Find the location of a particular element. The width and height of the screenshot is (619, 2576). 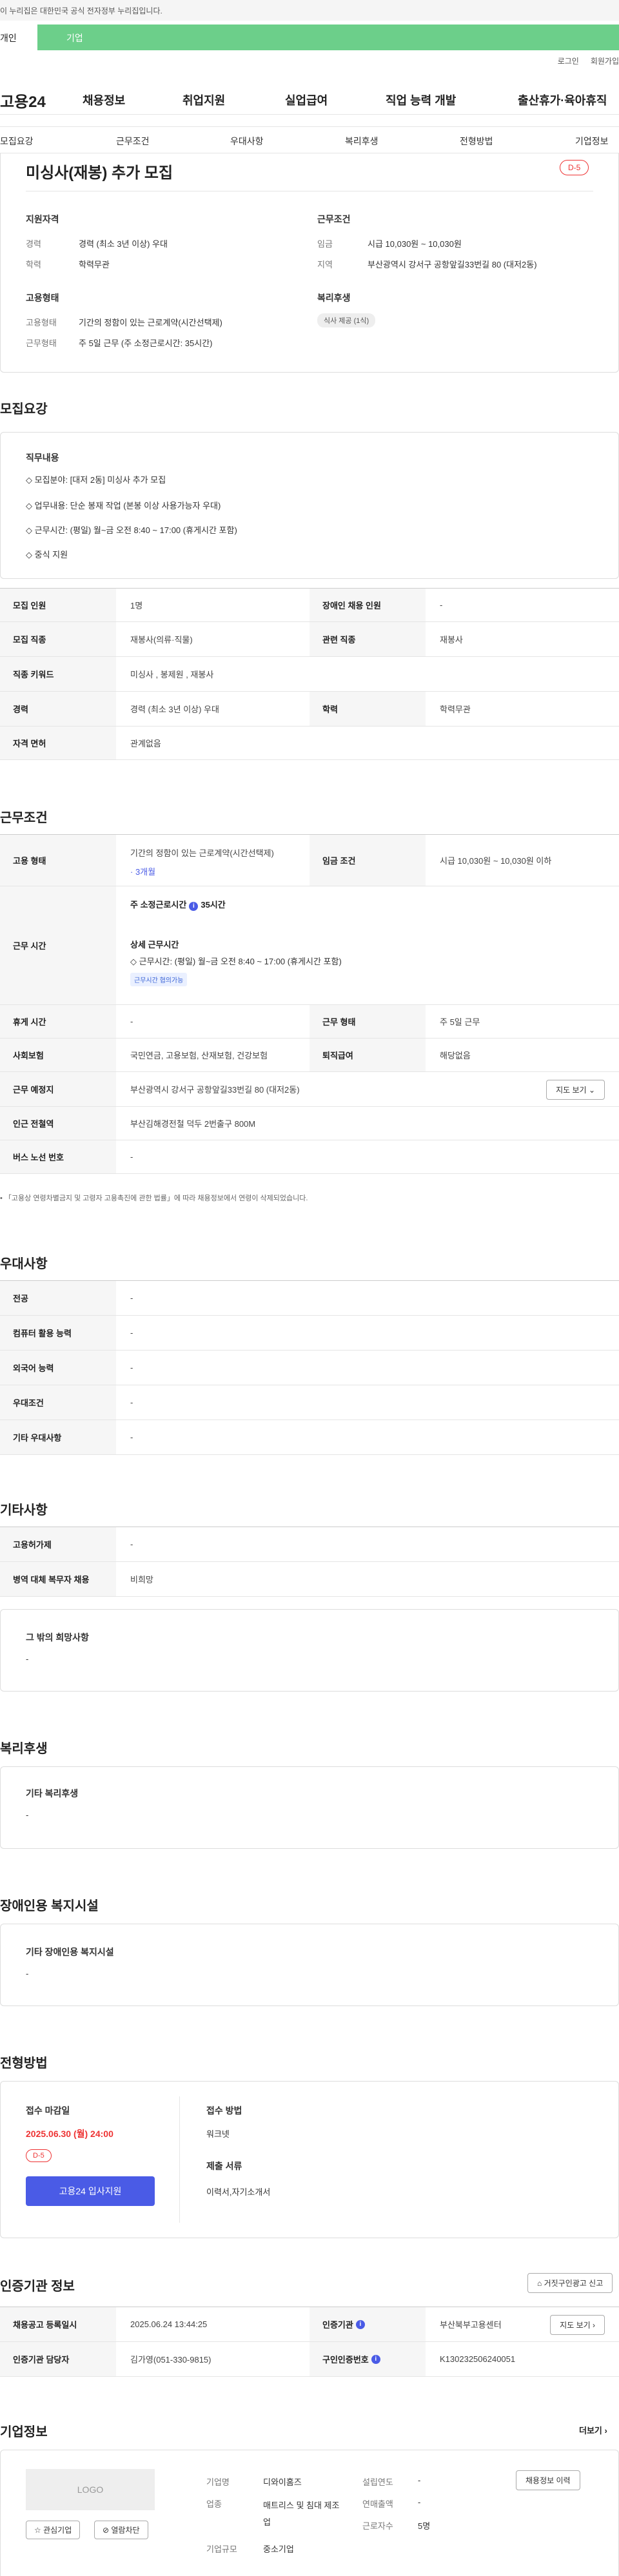

gnb-item: 실업급여 is located at coordinates (306, 100).